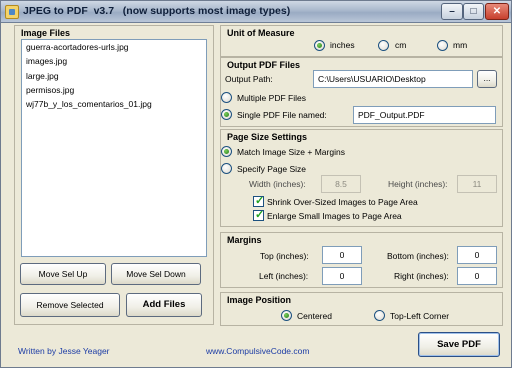 This screenshot has width=512, height=368. What do you see at coordinates (341, 184) in the screenshot?
I see `width-field: 8.5` at bounding box center [341, 184].